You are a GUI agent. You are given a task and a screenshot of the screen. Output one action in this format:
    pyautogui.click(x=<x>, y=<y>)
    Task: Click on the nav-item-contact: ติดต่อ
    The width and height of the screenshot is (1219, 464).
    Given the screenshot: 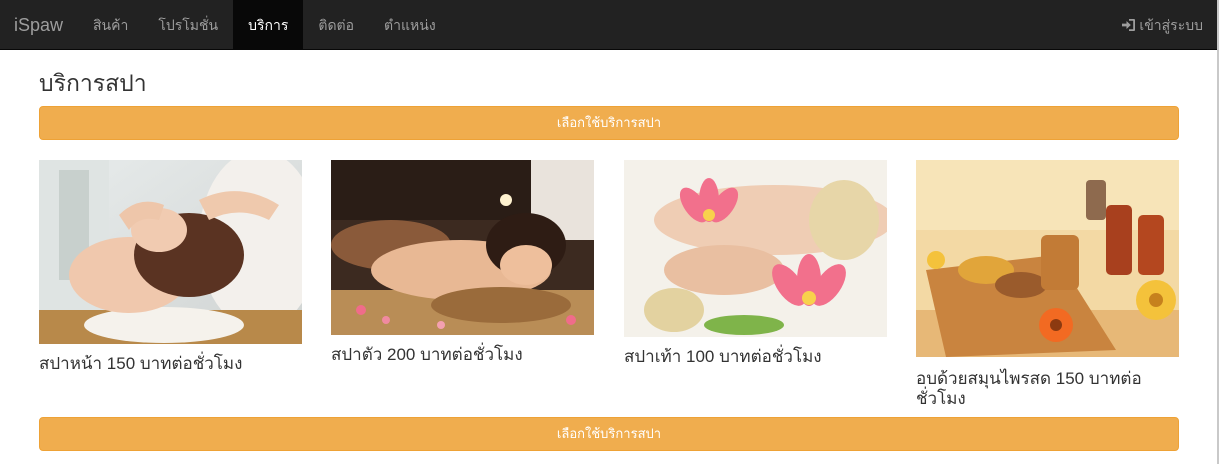 What is the action you would take?
    pyautogui.click(x=336, y=25)
    